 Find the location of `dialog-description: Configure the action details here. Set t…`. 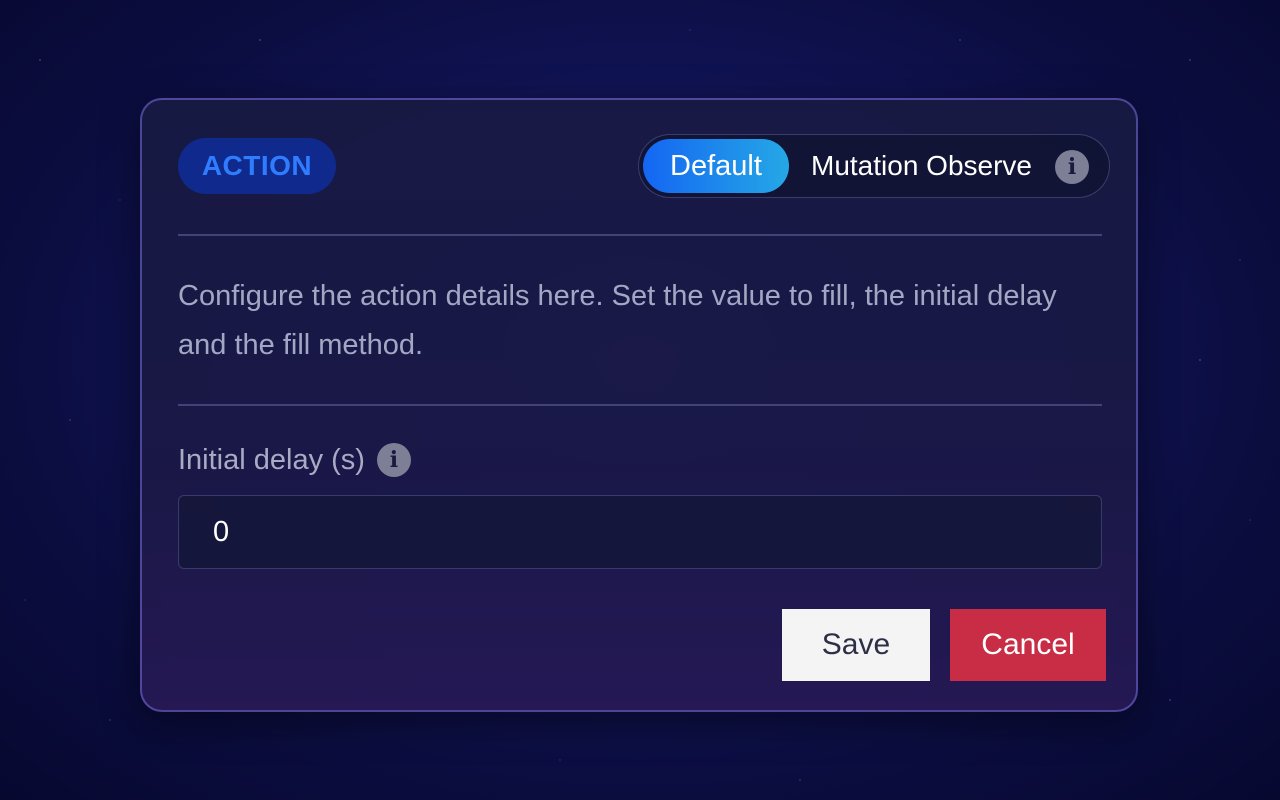

dialog-description: Configure the action details here. Set t… is located at coordinates (617, 320).